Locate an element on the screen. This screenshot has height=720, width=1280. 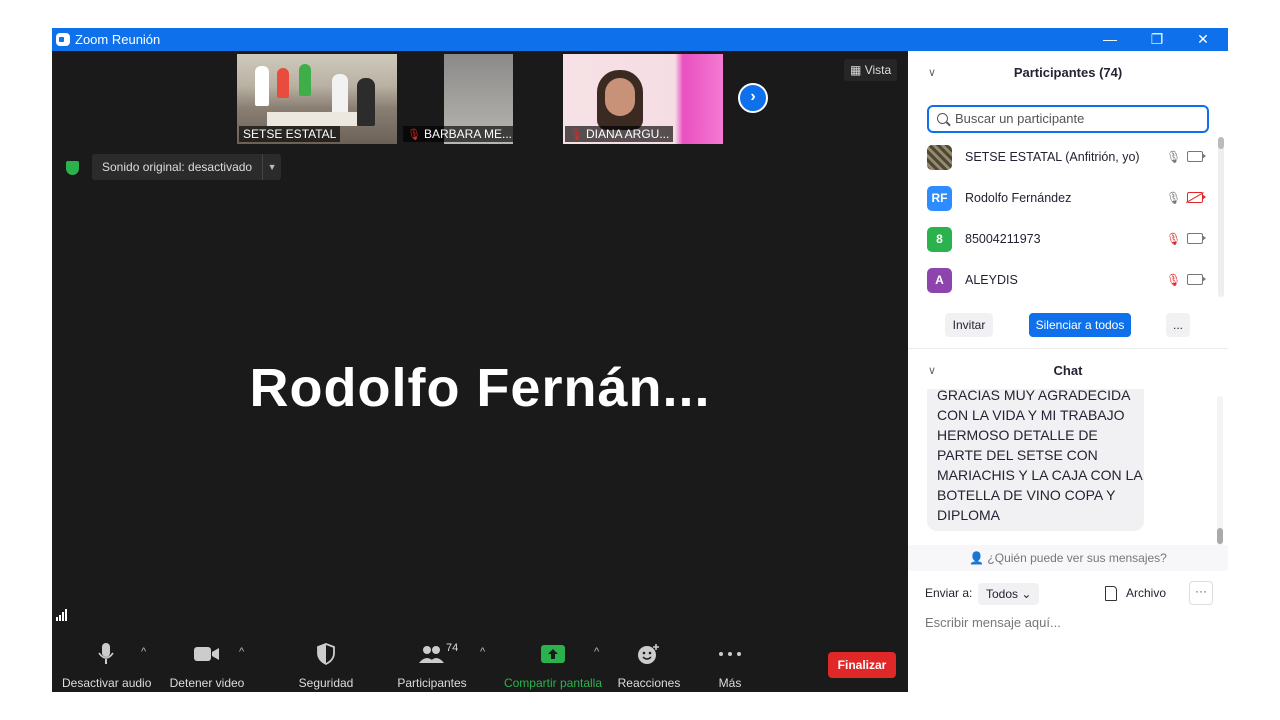
participant-search-input: Buscar un participante is located at coordinates (1068, 119).